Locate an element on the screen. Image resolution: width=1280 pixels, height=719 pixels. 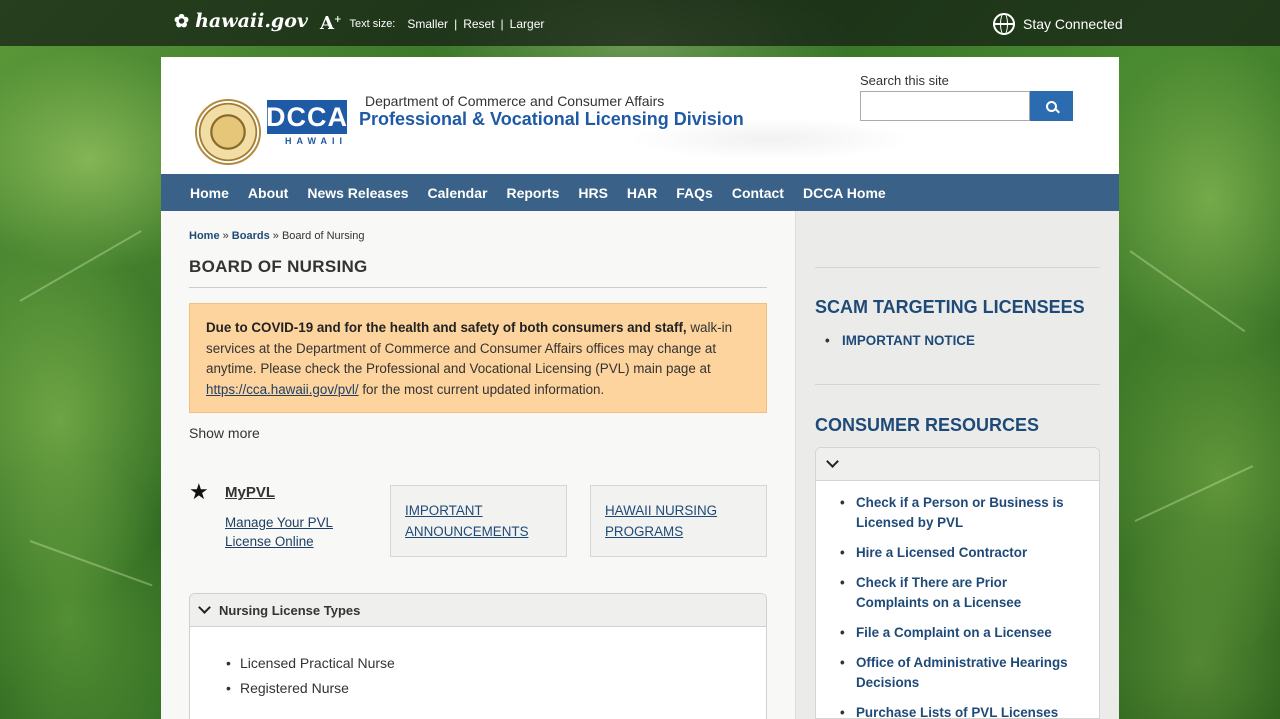
globe-icon is located at coordinates (1004, 24).